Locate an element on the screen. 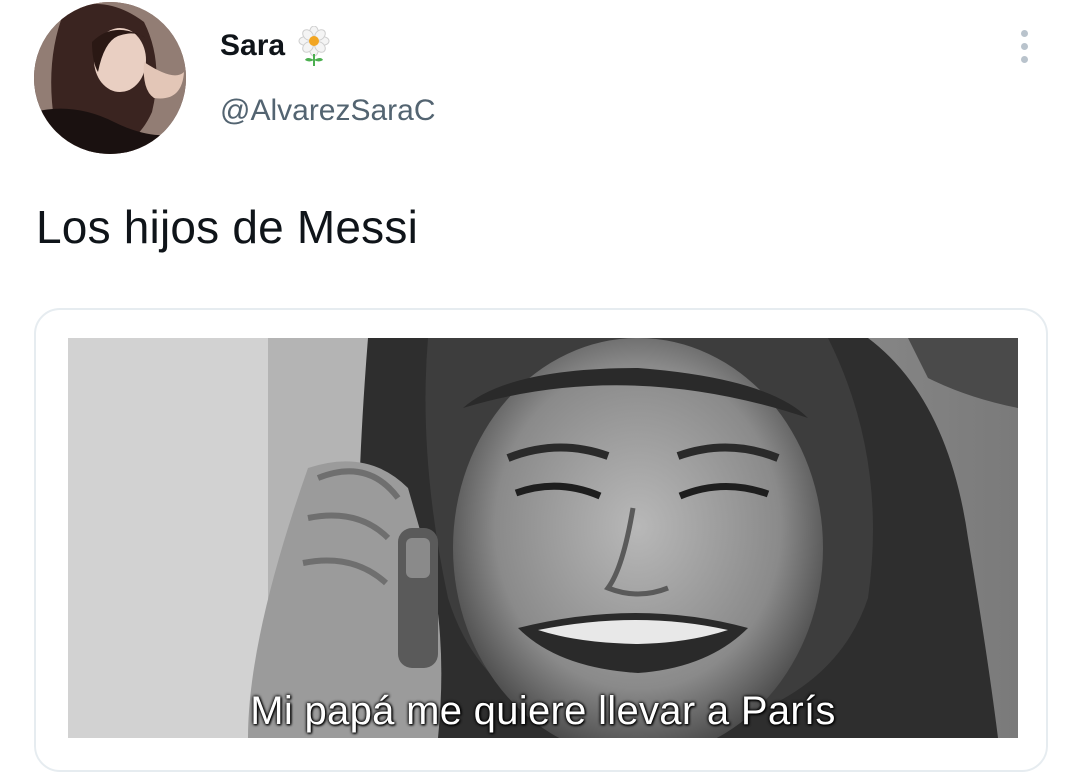  author-display-name: Sara is located at coordinates (252, 46).